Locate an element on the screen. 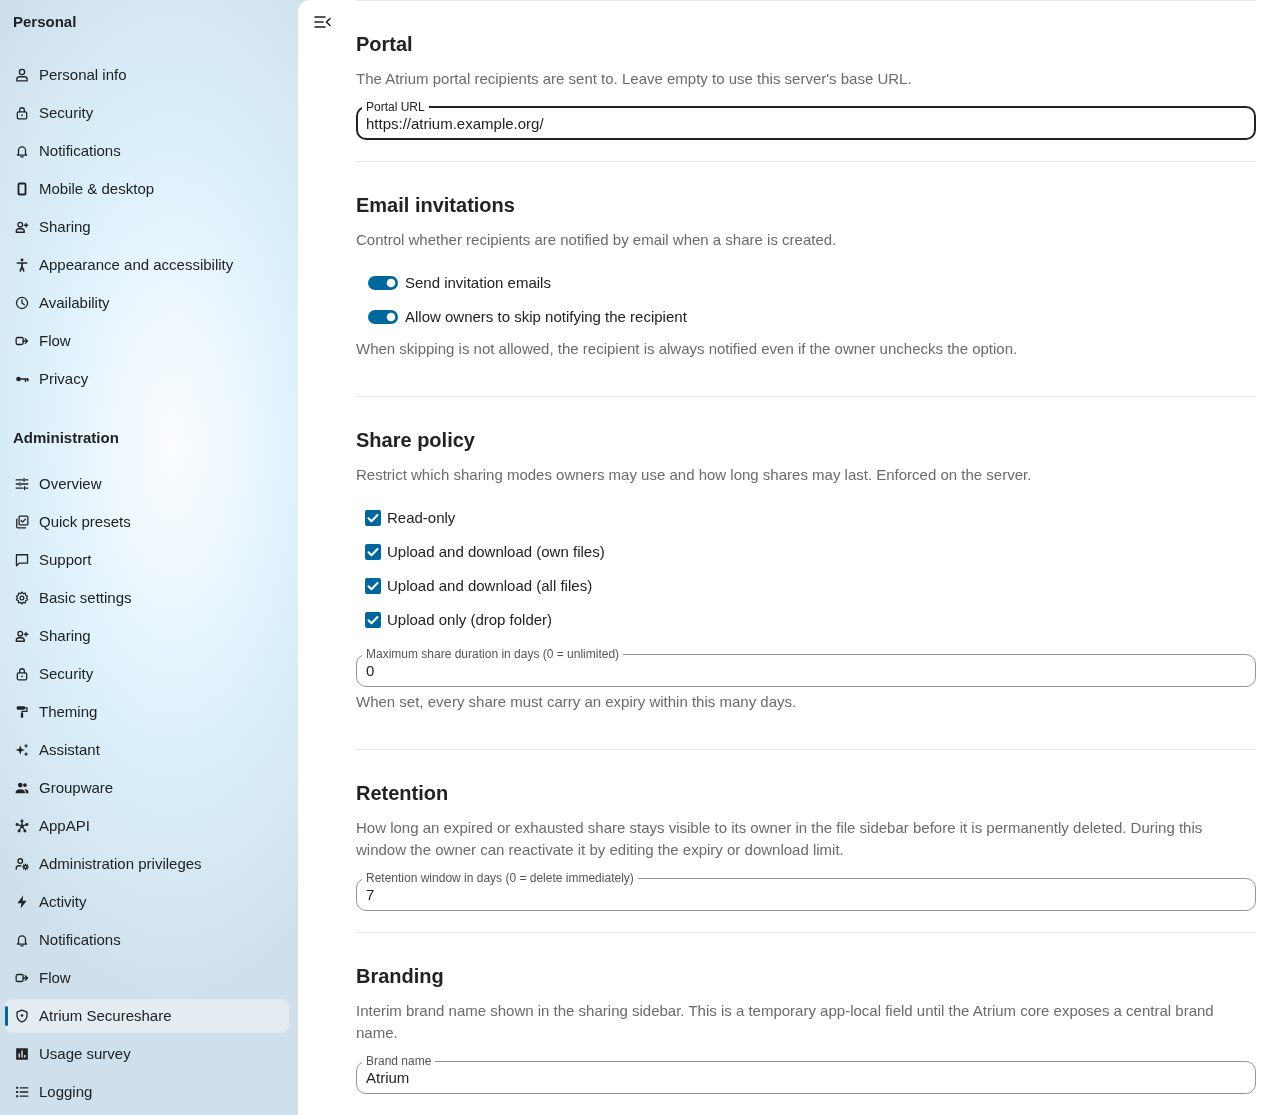  sidebar-item: Mobile & desktop is located at coordinates (147, 189).